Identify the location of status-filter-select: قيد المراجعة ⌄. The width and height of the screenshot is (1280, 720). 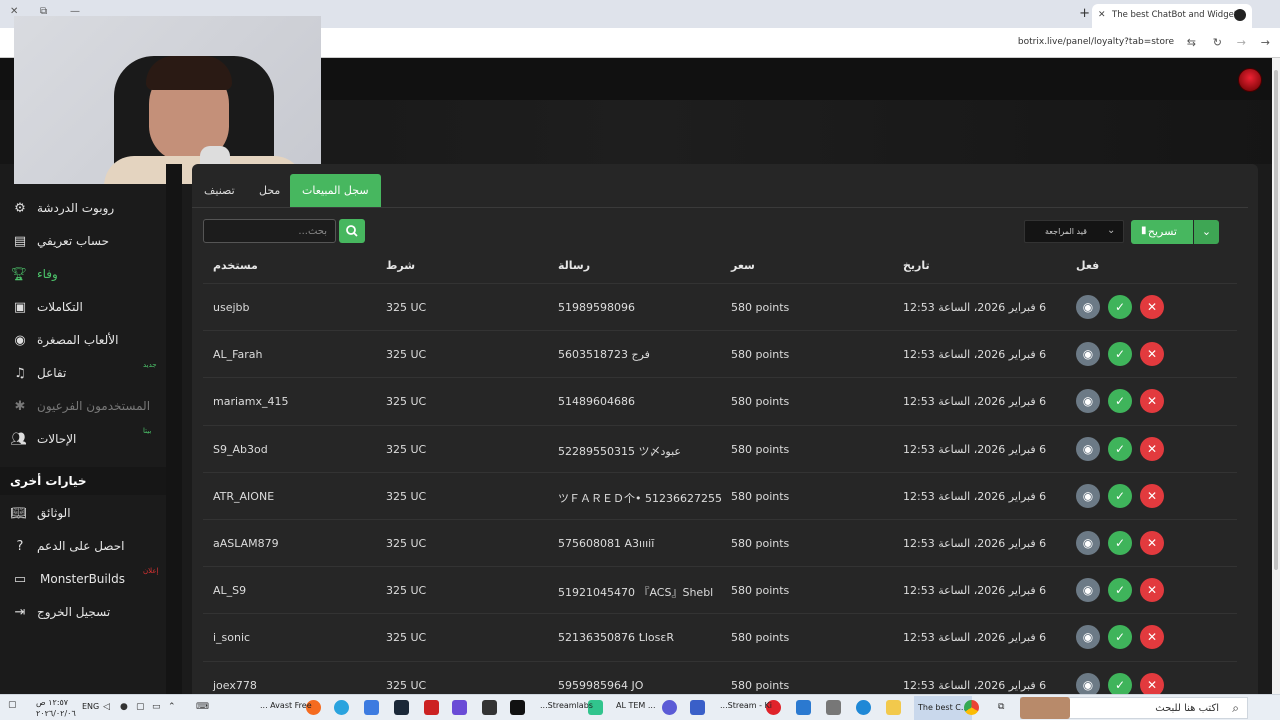
(1074, 231).